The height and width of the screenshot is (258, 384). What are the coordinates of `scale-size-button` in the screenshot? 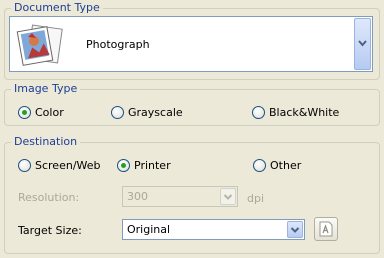 It's located at (326, 229).